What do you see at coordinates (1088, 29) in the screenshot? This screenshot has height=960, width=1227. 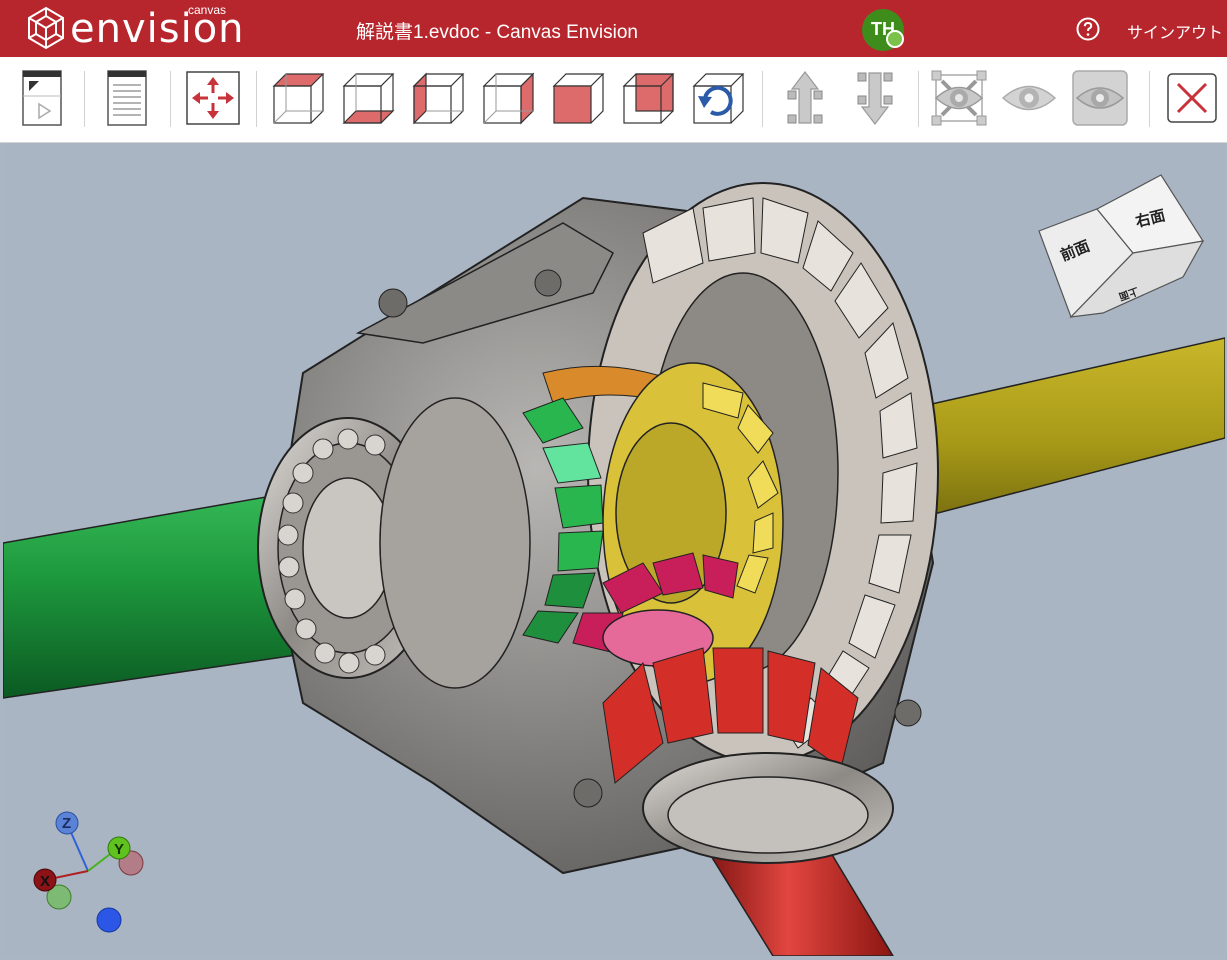 I see `help-icon` at bounding box center [1088, 29].